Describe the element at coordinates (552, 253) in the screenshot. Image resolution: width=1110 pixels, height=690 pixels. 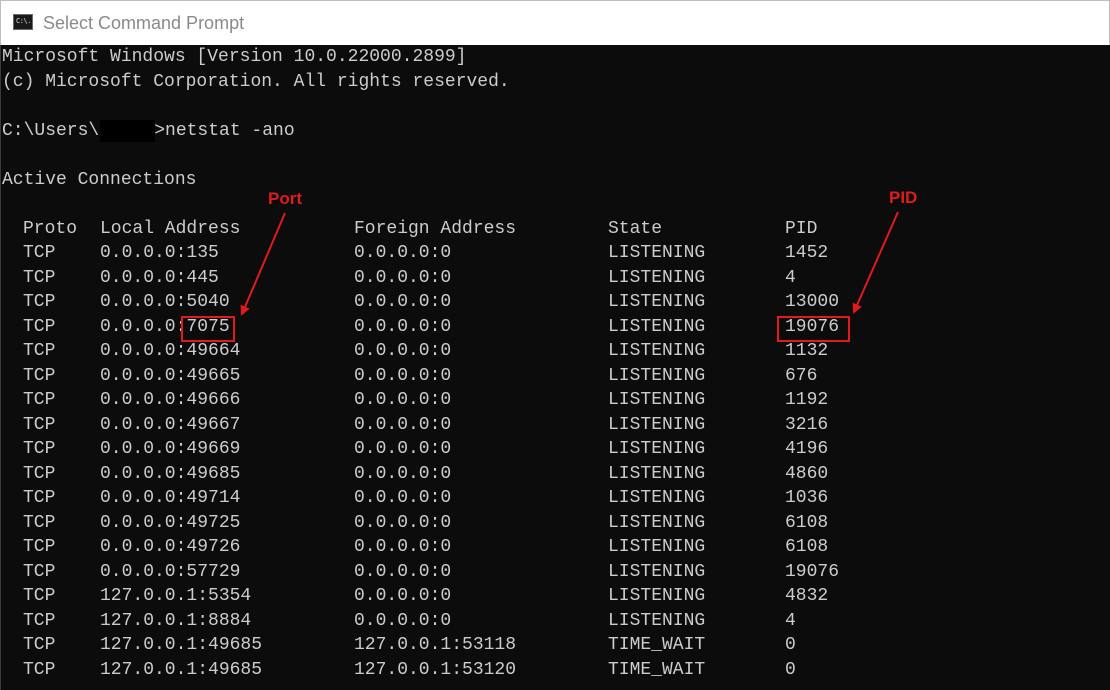
I see `table-row: TCP 0.0.0.0:135 0.0.0.0:0 LISTENING 1452` at that location.